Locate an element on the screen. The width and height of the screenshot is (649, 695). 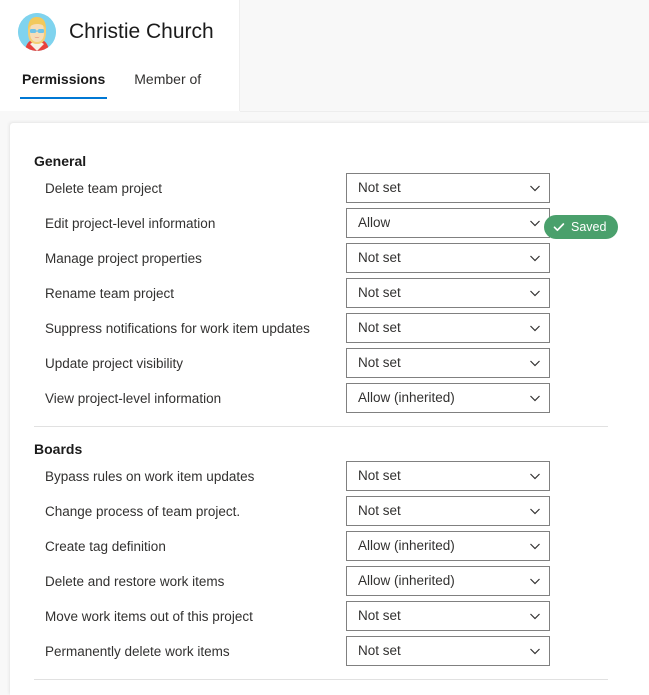
permission-label: Delete and restore work items is located at coordinates (135, 581).